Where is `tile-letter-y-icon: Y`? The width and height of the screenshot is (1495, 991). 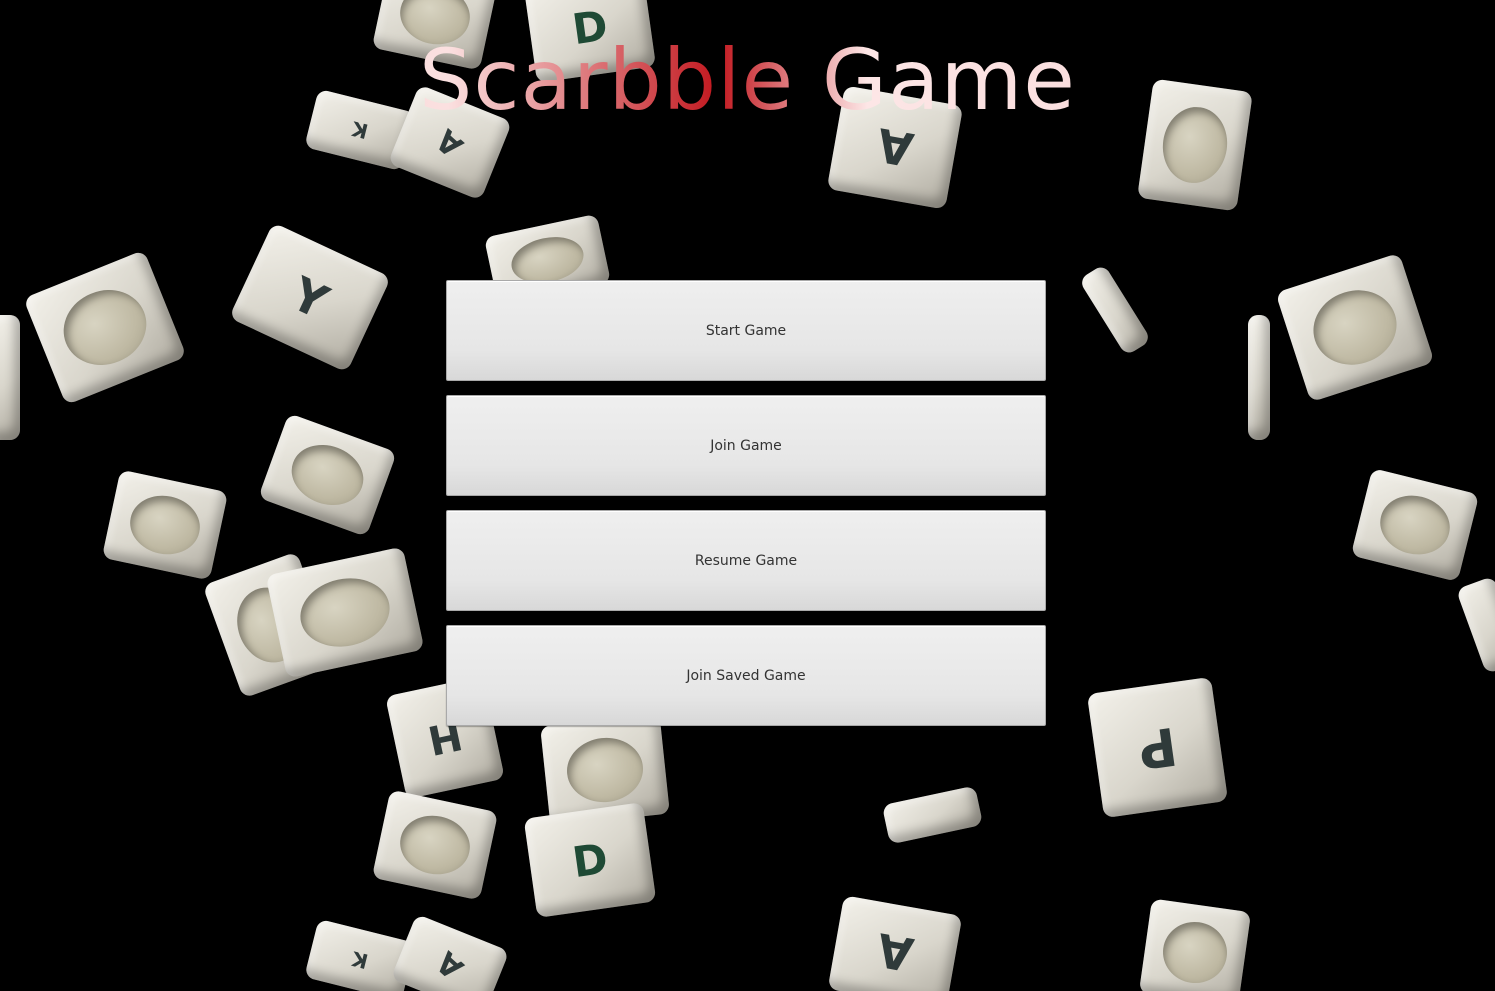 tile-letter-y-icon: Y is located at coordinates (310, 297).